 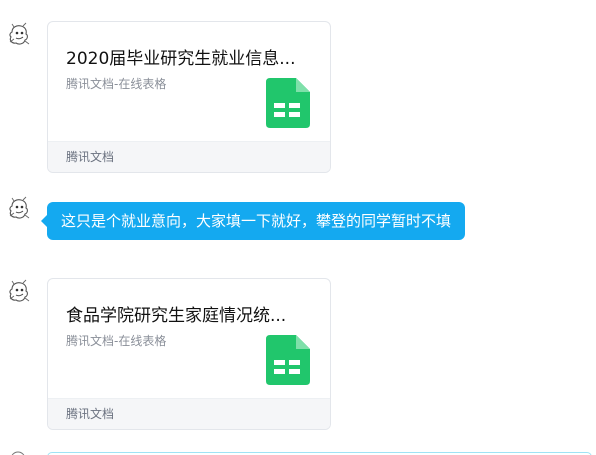 I want to click on message-bubble: 这只是个就业意向，大家填一下就好，攀登的同学暂时不填, so click(x=253, y=221).